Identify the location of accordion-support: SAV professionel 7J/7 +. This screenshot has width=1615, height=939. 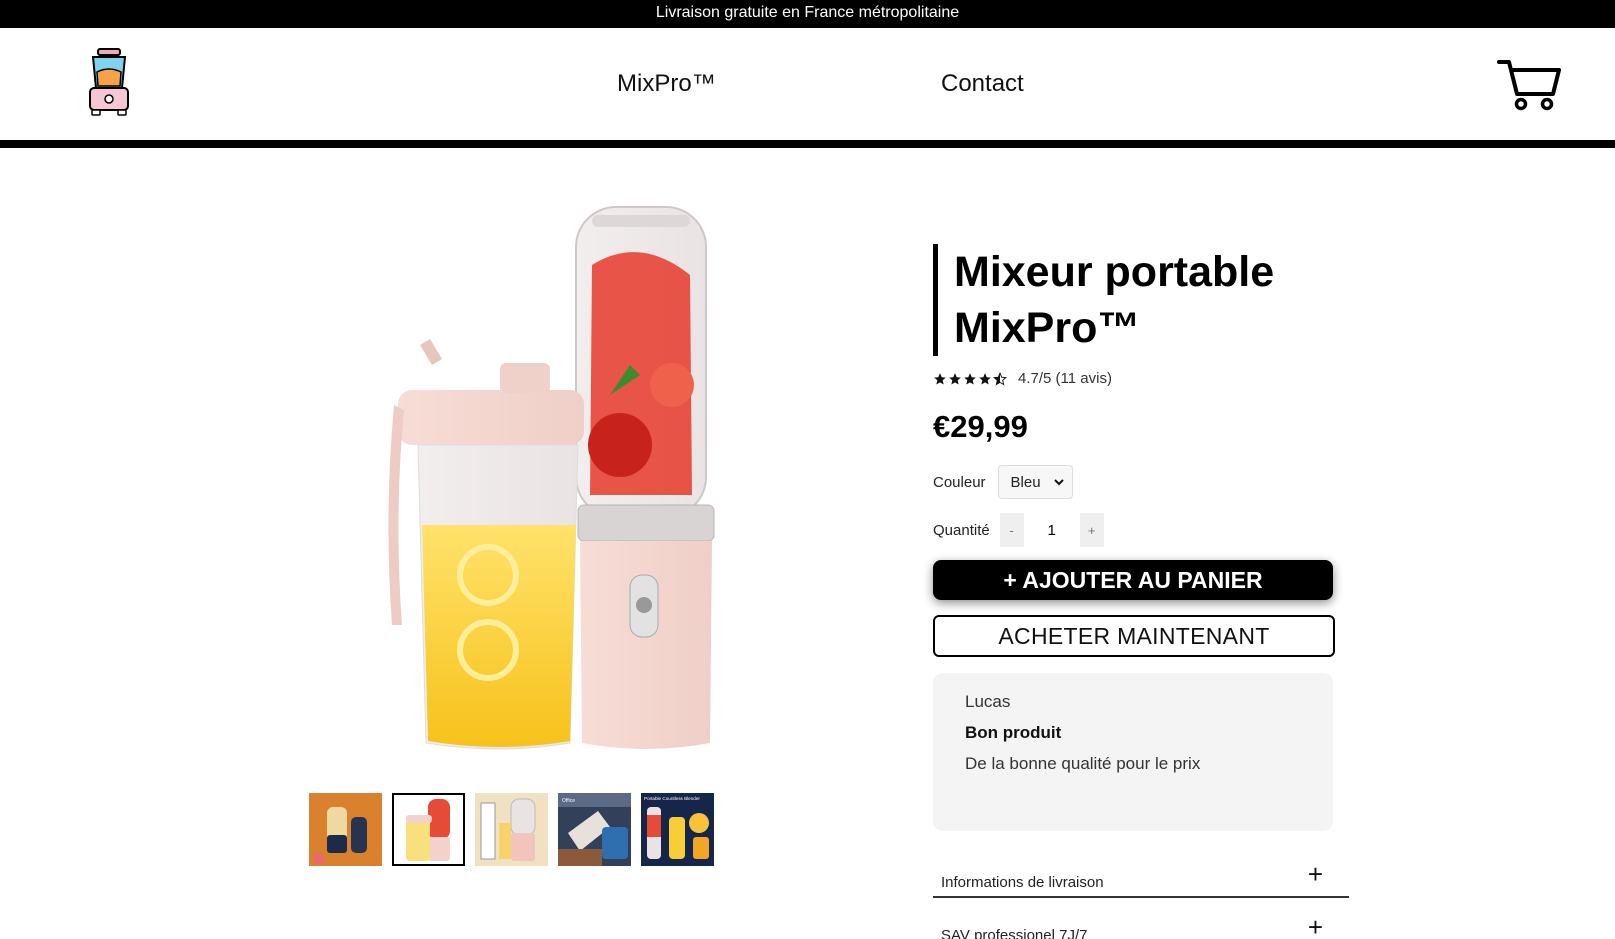
(1141, 918).